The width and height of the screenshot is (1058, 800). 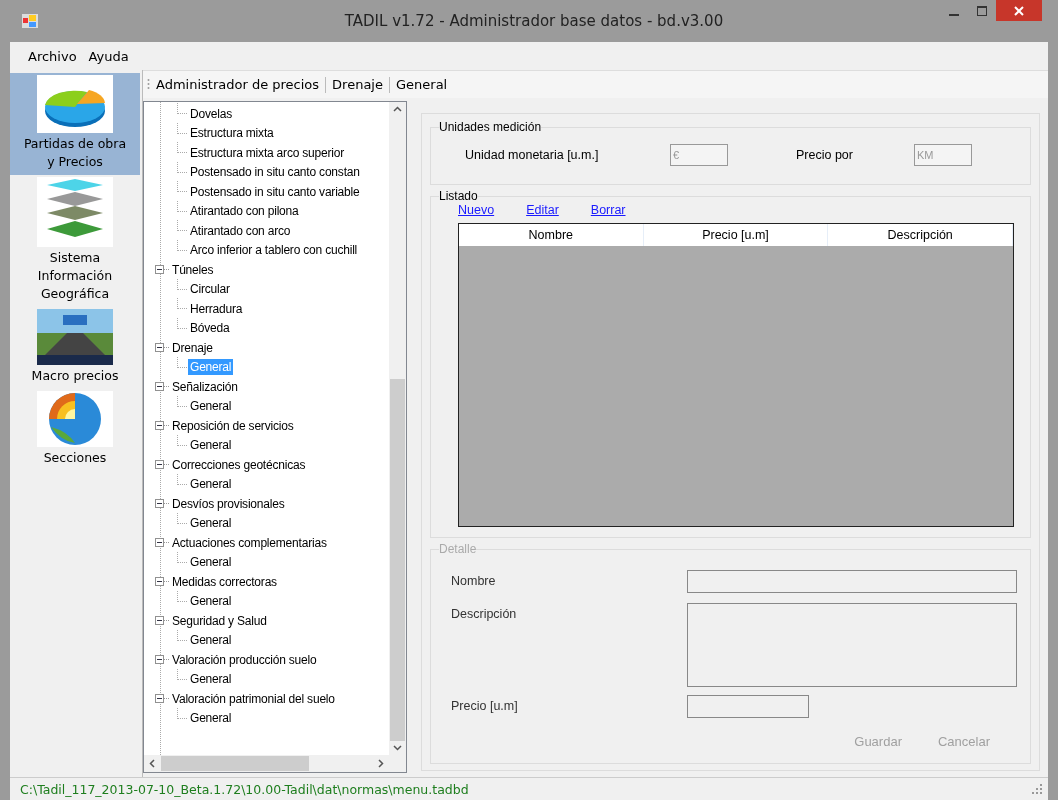 I want to click on breadcrumb-item: Drenaje, so click(x=357, y=84).